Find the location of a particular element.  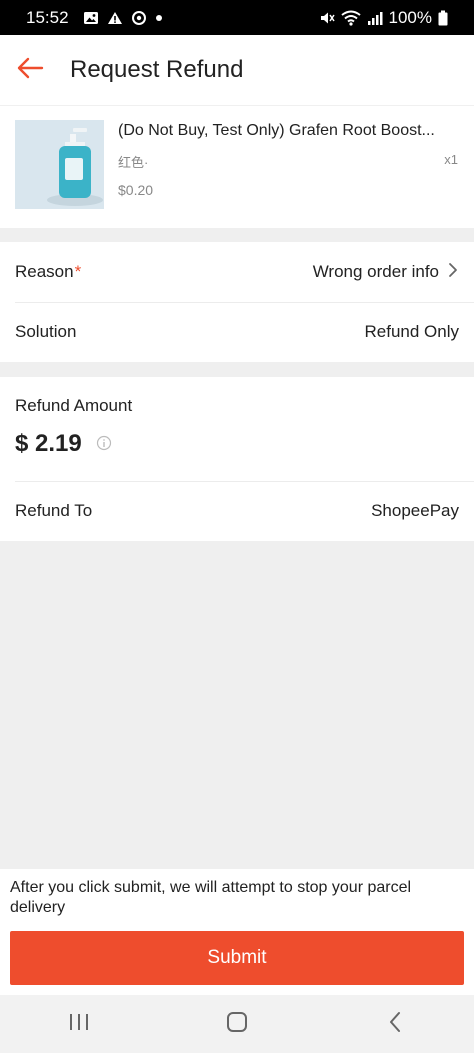

refund-to-row: Refund To ShopeePay is located at coordinates (237, 511).